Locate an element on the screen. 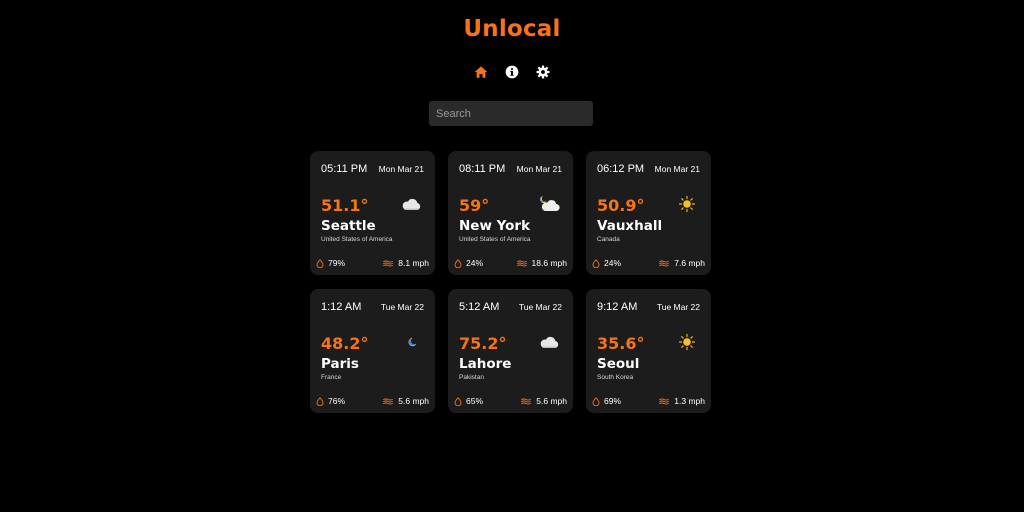  wind: 8.1 mph is located at coordinates (406, 263).